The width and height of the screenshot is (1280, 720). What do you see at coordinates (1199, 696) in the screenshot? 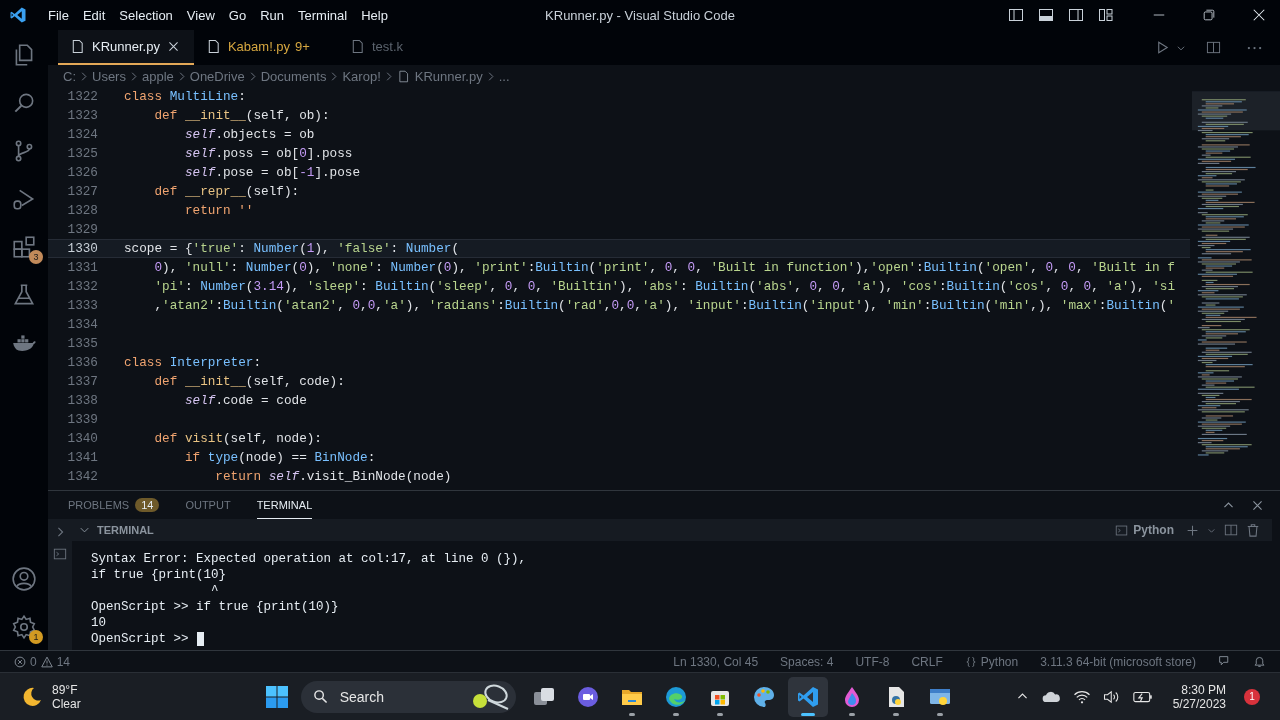
I see `clock: 8:30 PM 5/27/2023` at bounding box center [1199, 696].